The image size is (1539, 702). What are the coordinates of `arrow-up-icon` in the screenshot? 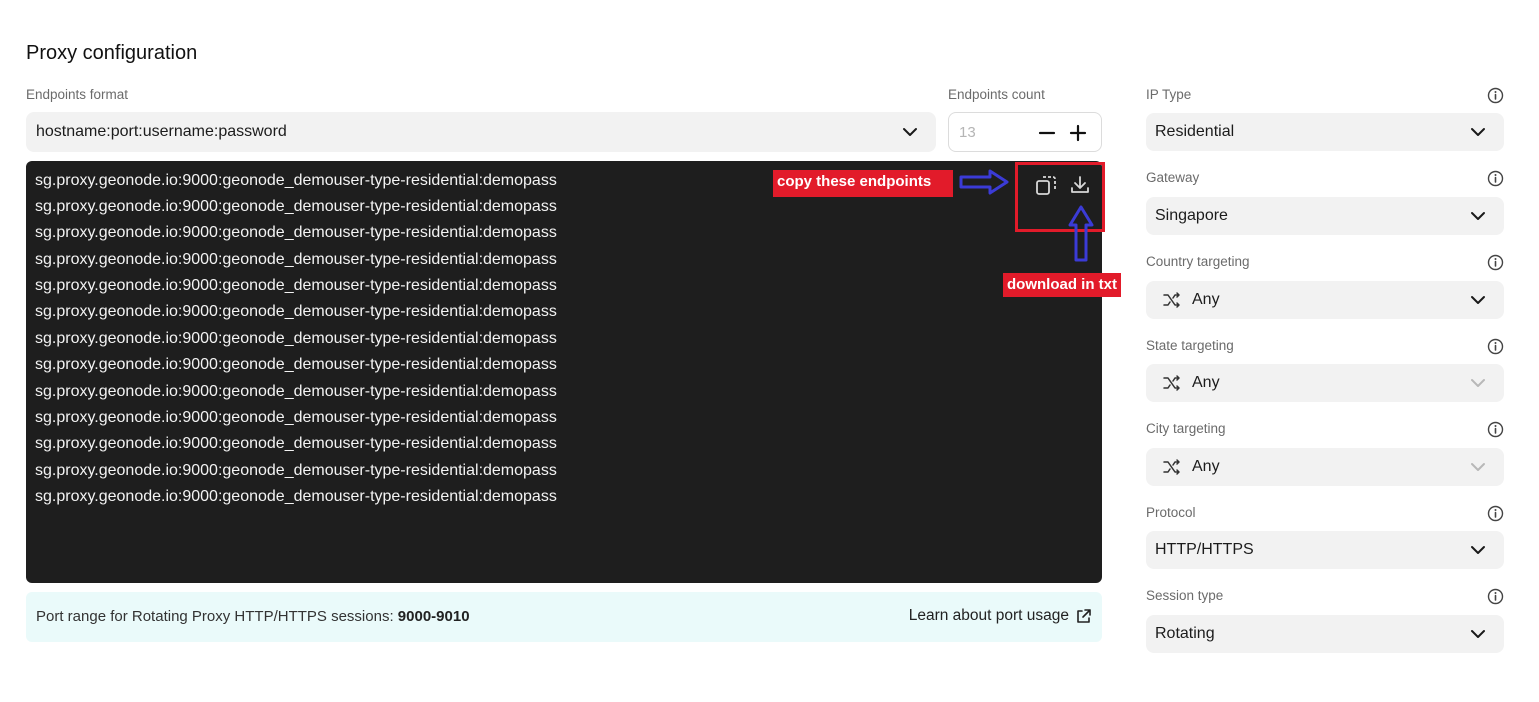 It's located at (1081, 233).